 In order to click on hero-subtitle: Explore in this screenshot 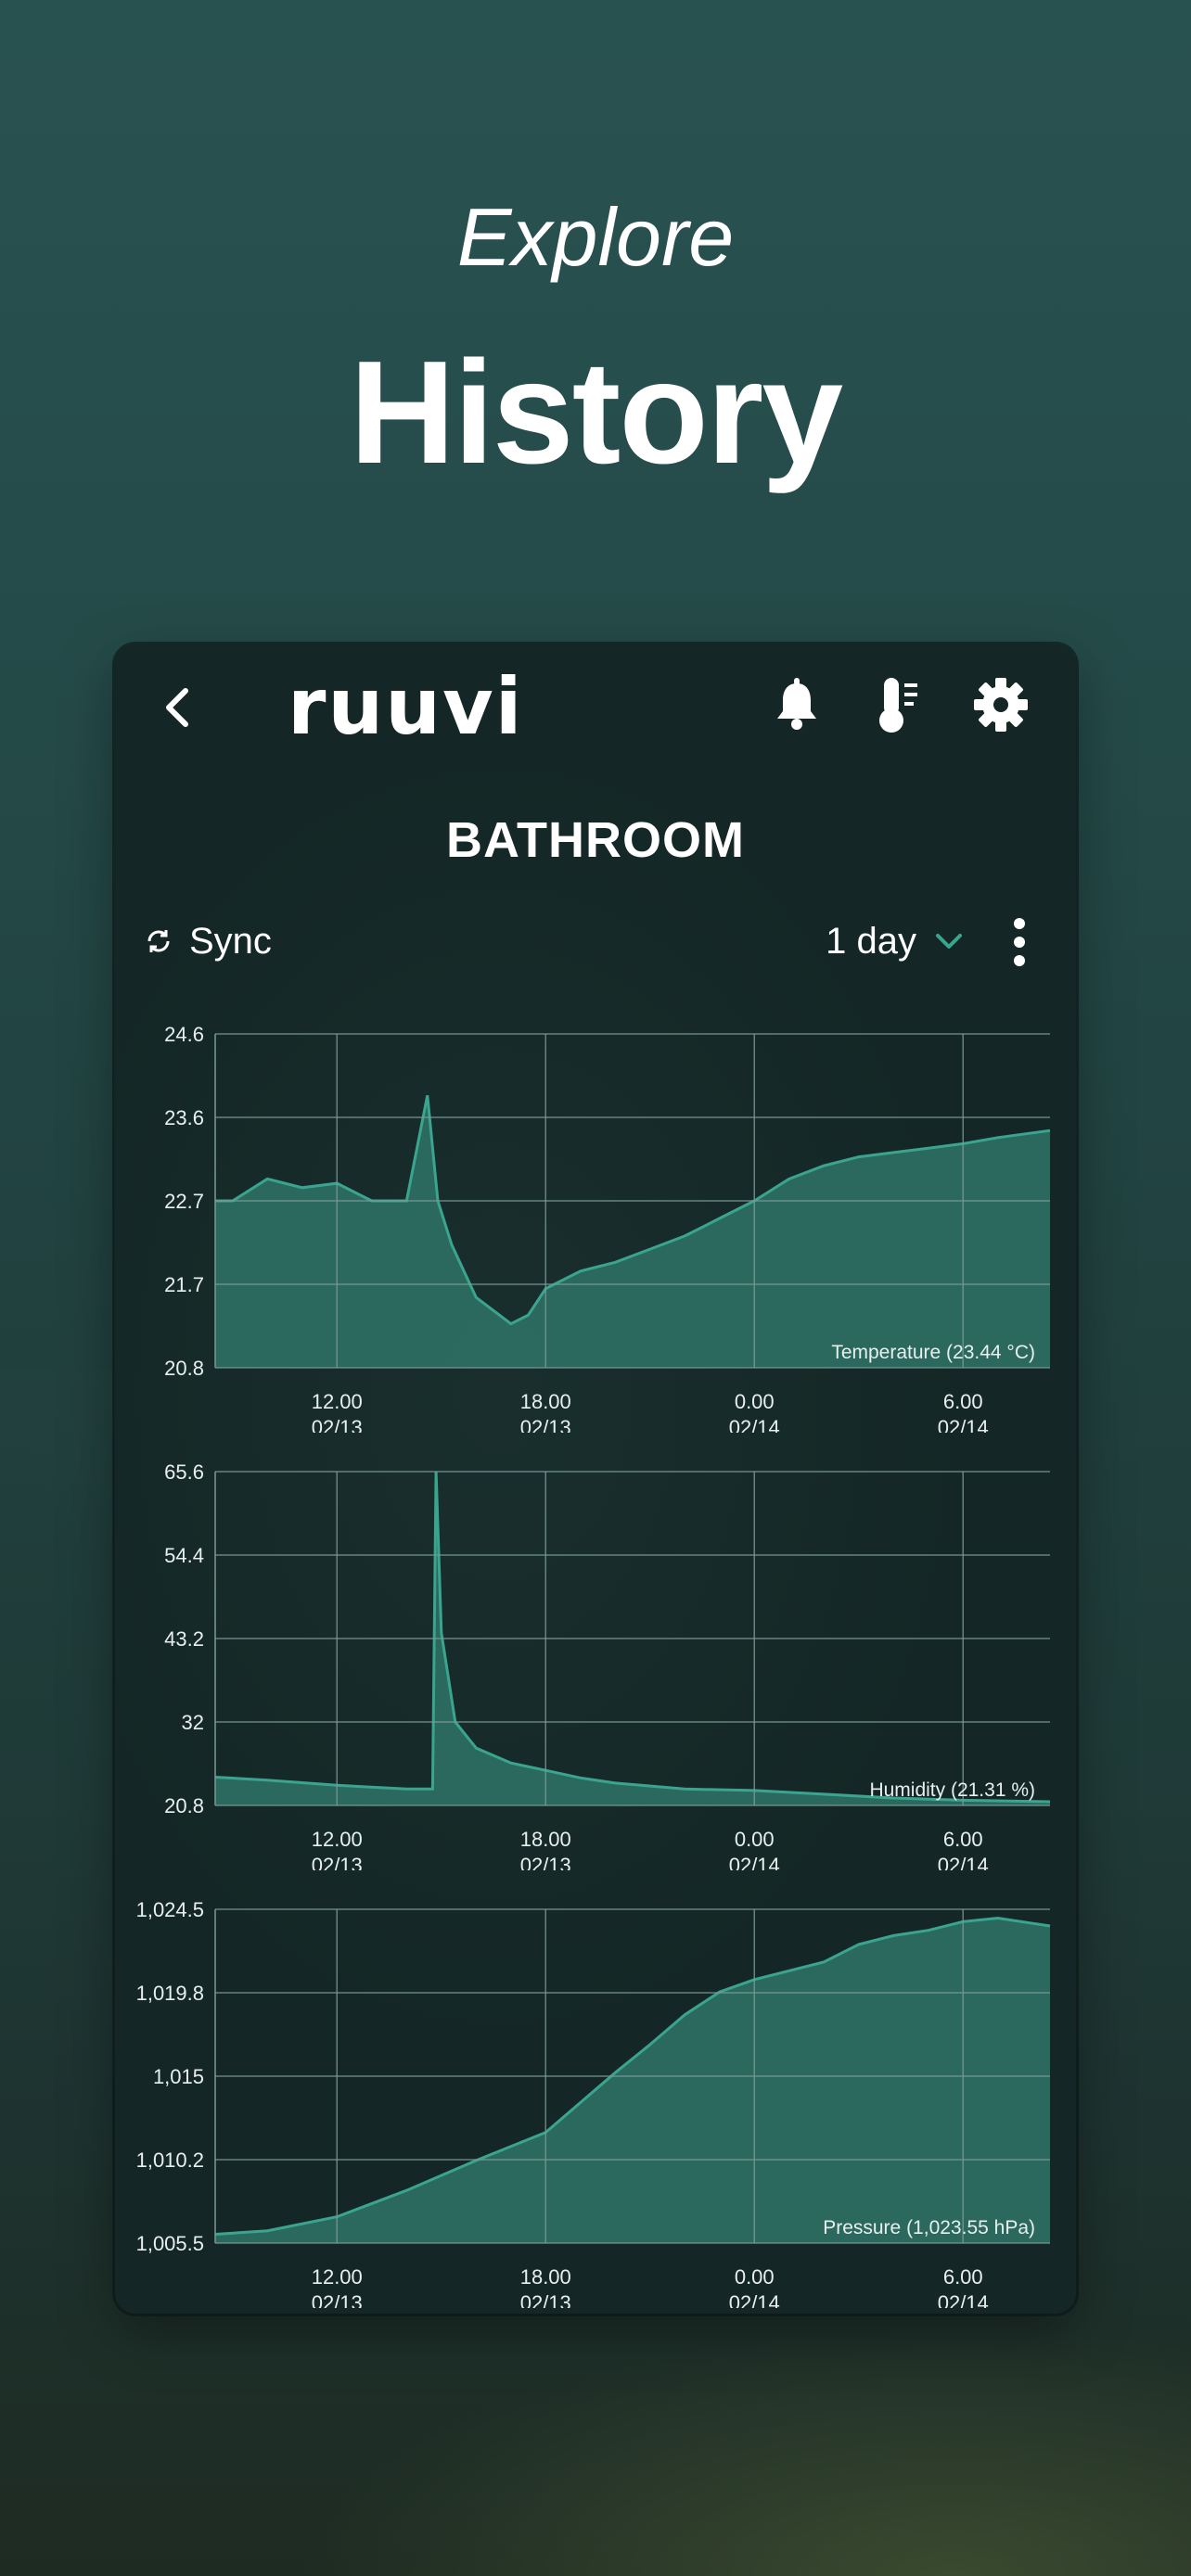, I will do `click(595, 237)`.